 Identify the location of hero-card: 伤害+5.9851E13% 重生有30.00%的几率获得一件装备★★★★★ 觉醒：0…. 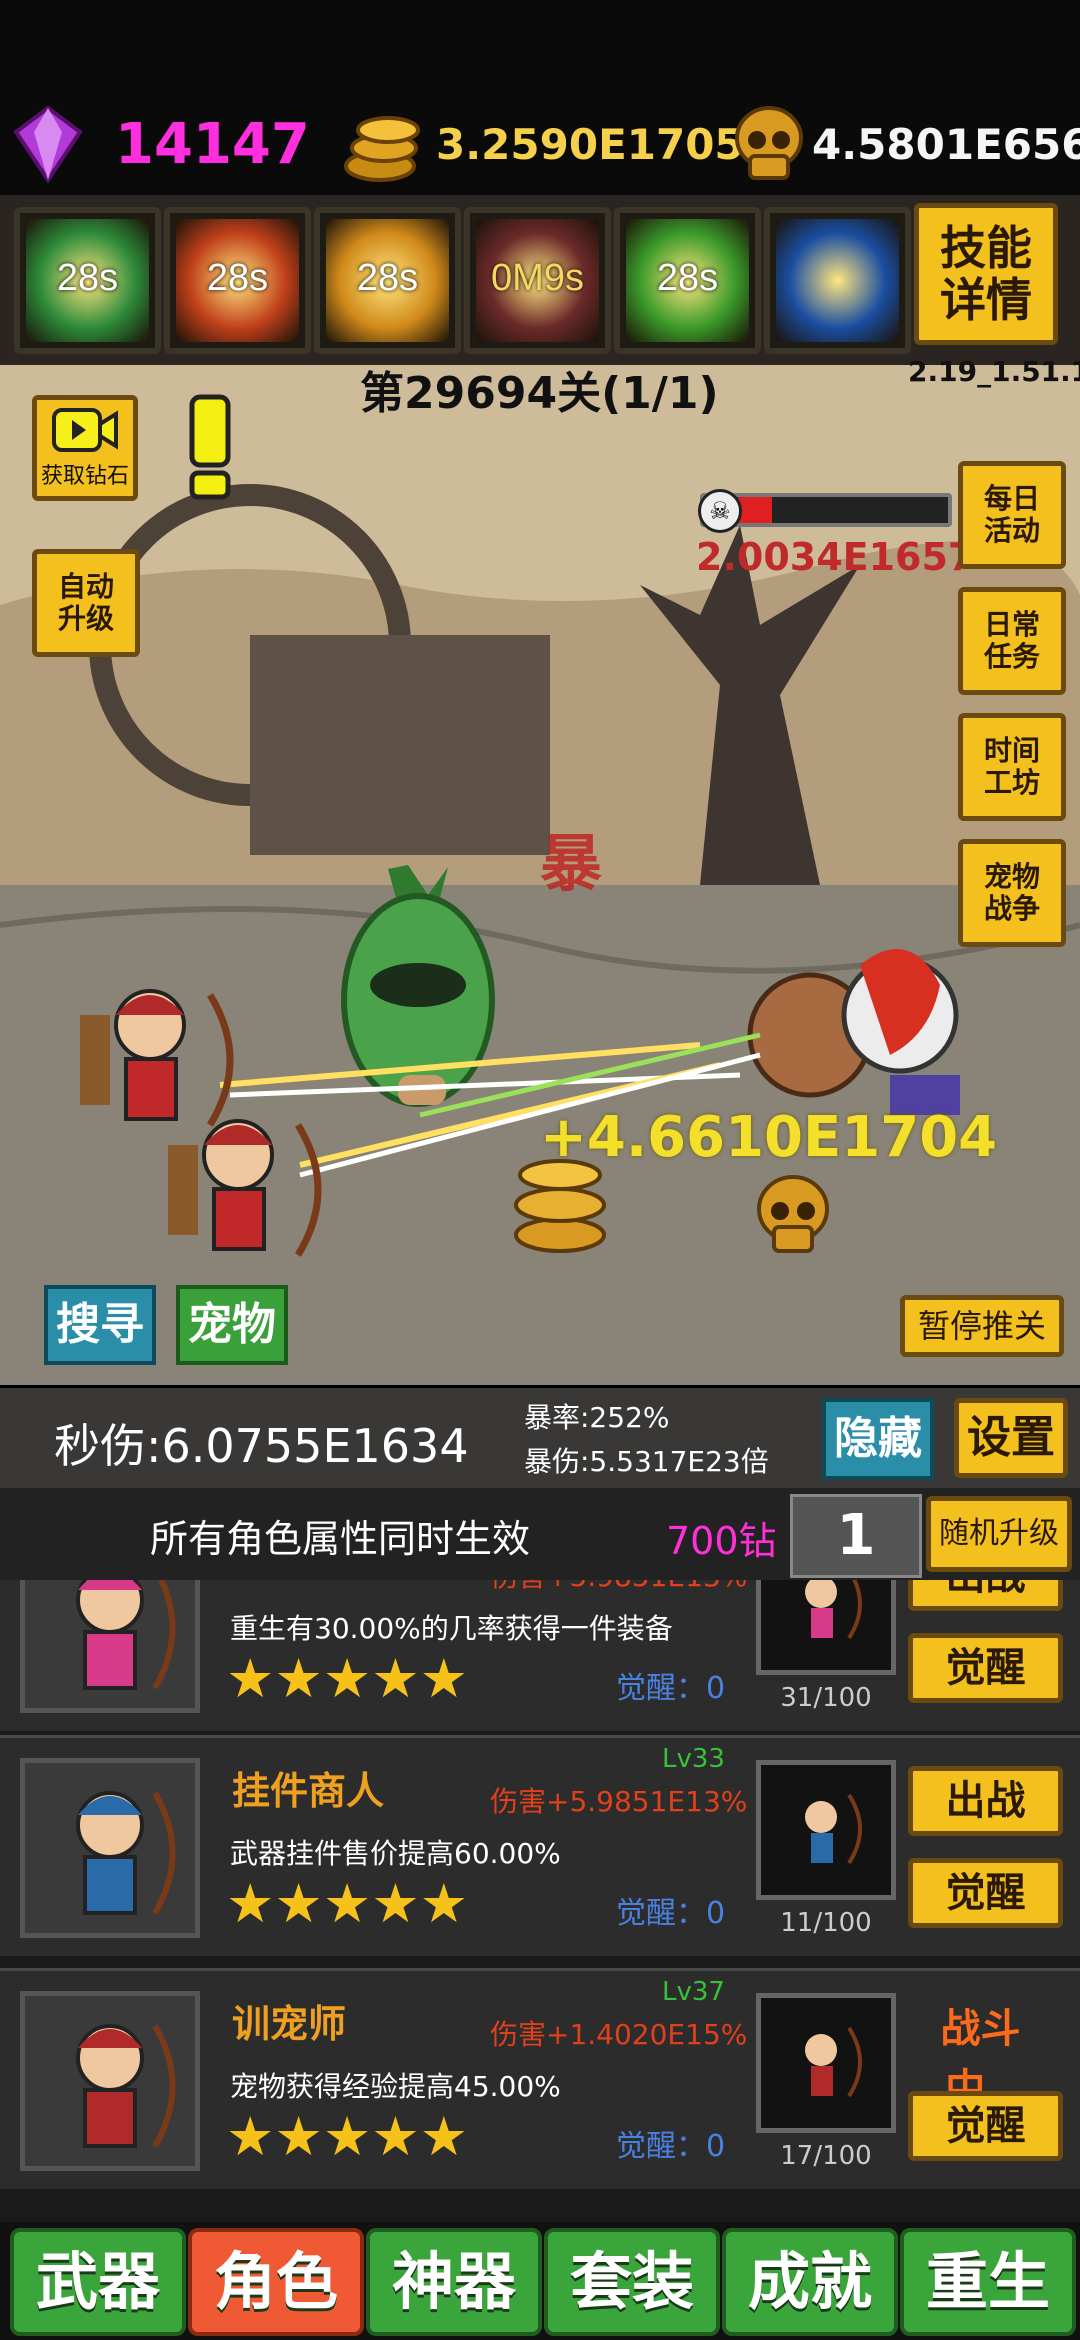
(540, 1655).